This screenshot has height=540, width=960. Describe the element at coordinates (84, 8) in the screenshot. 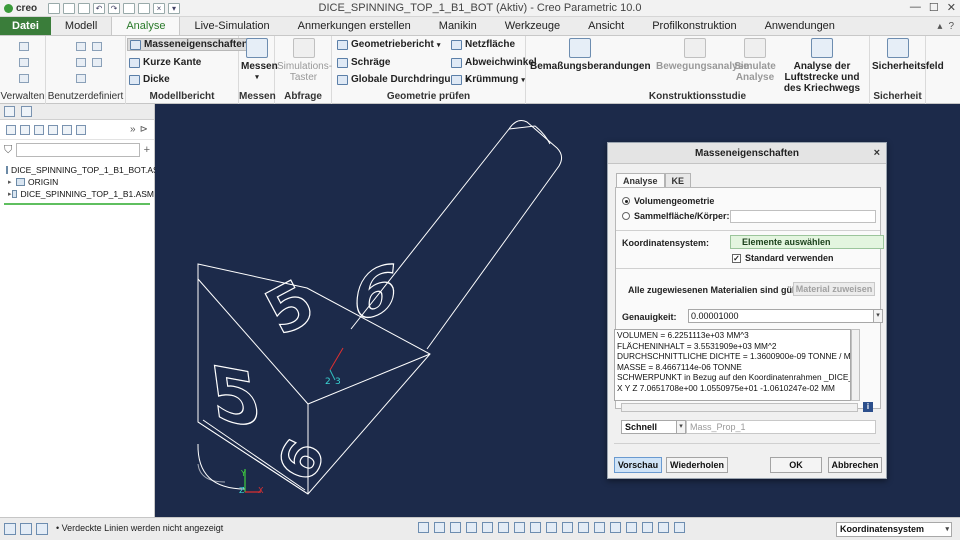

I see `save-icon` at that location.